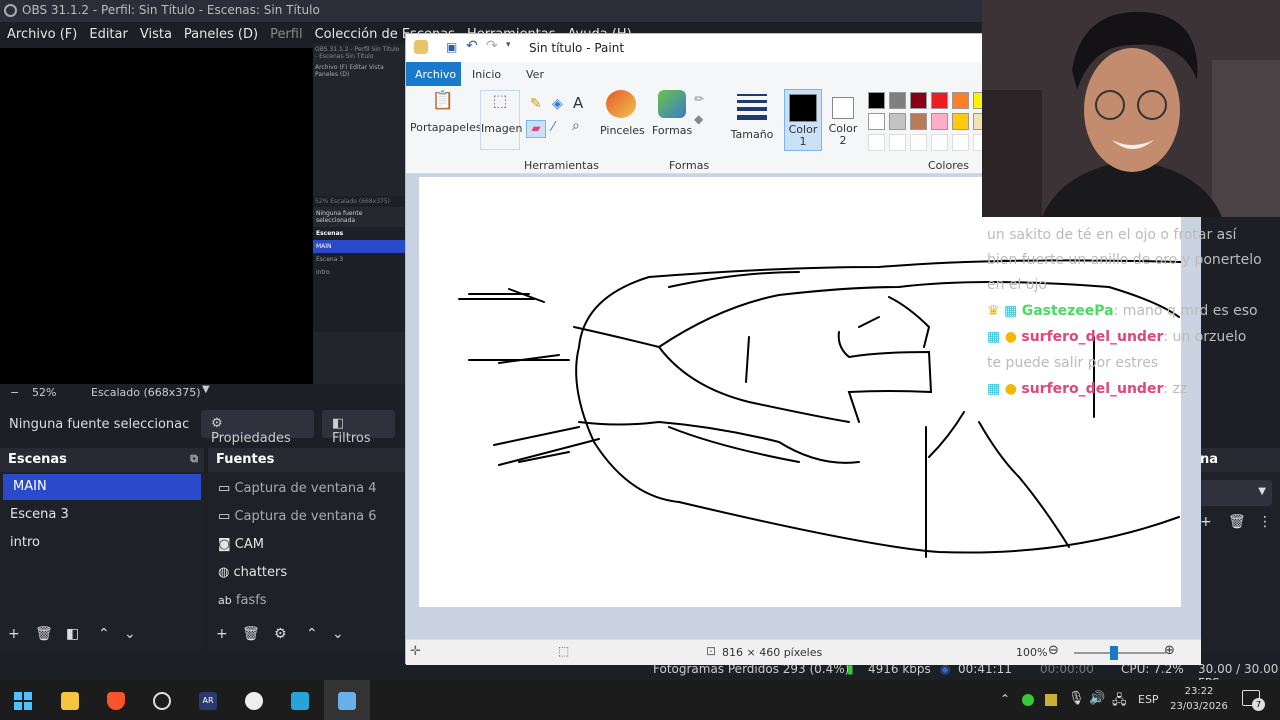 The width and height of the screenshot is (1280, 720). I want to click on windows-start-icon, so click(23, 701).